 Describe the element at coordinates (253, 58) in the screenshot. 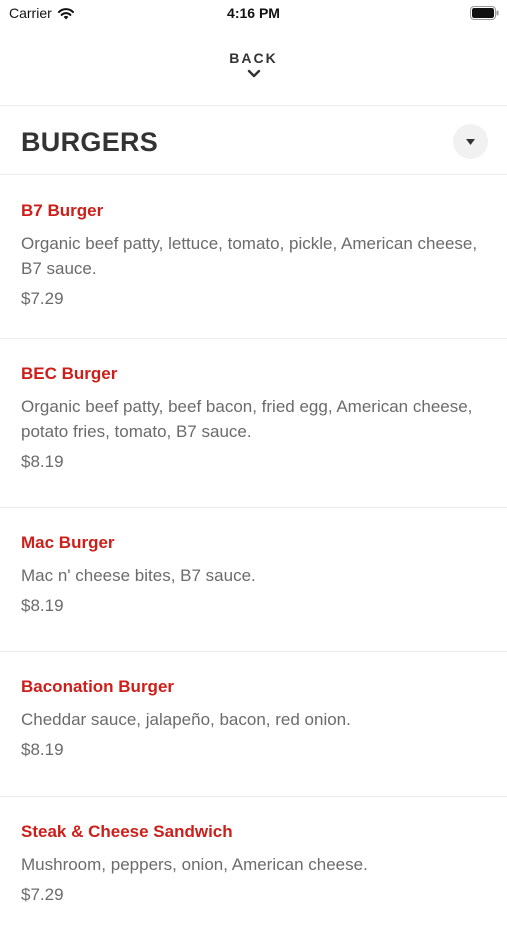

I see `back-label: BACK` at that location.